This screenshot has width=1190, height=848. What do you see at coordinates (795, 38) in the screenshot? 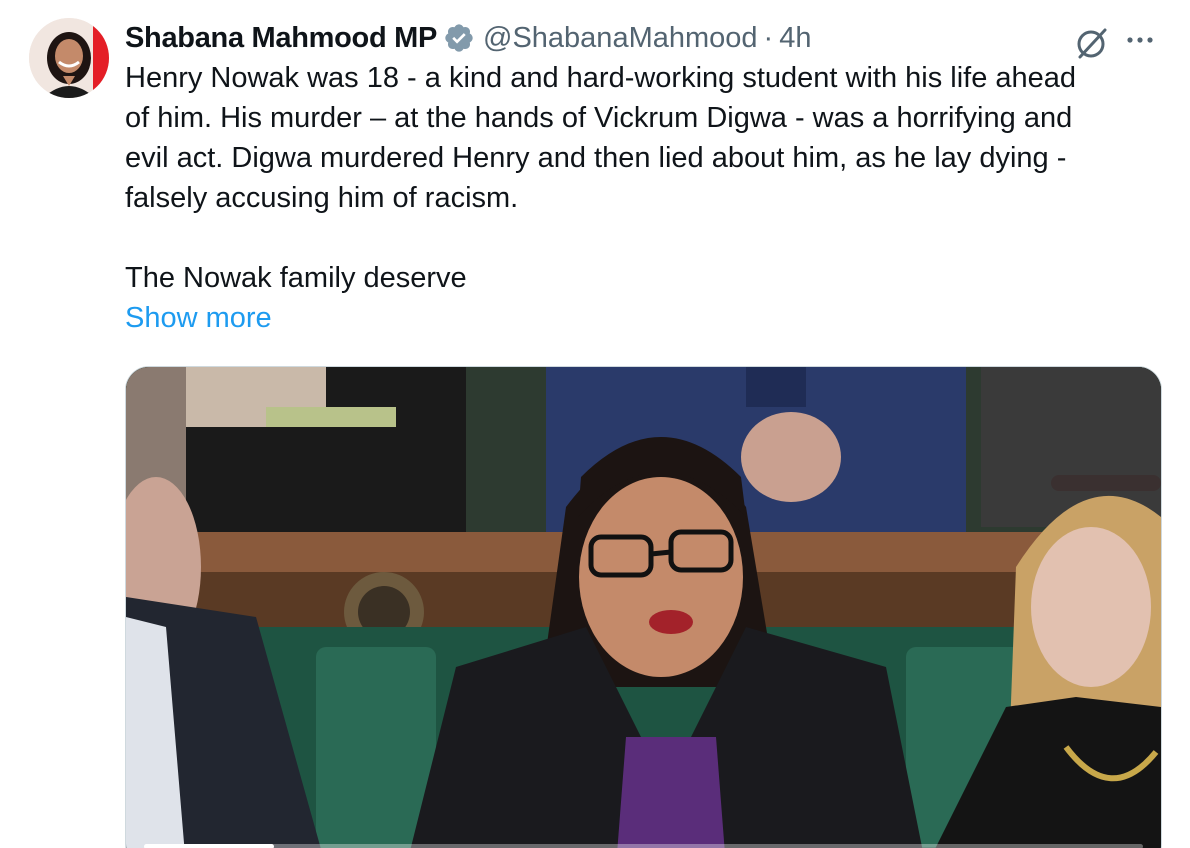
I see `timestamp: 4h` at bounding box center [795, 38].